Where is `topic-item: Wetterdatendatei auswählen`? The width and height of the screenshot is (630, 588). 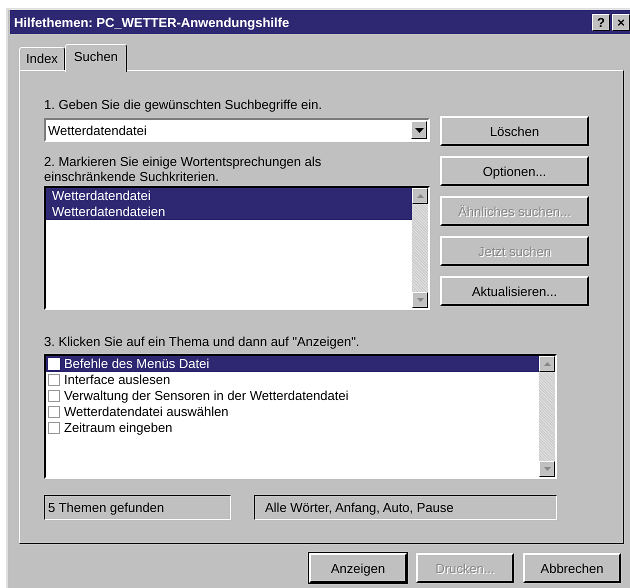
topic-item: Wetterdatendatei auswählen is located at coordinates (292, 412).